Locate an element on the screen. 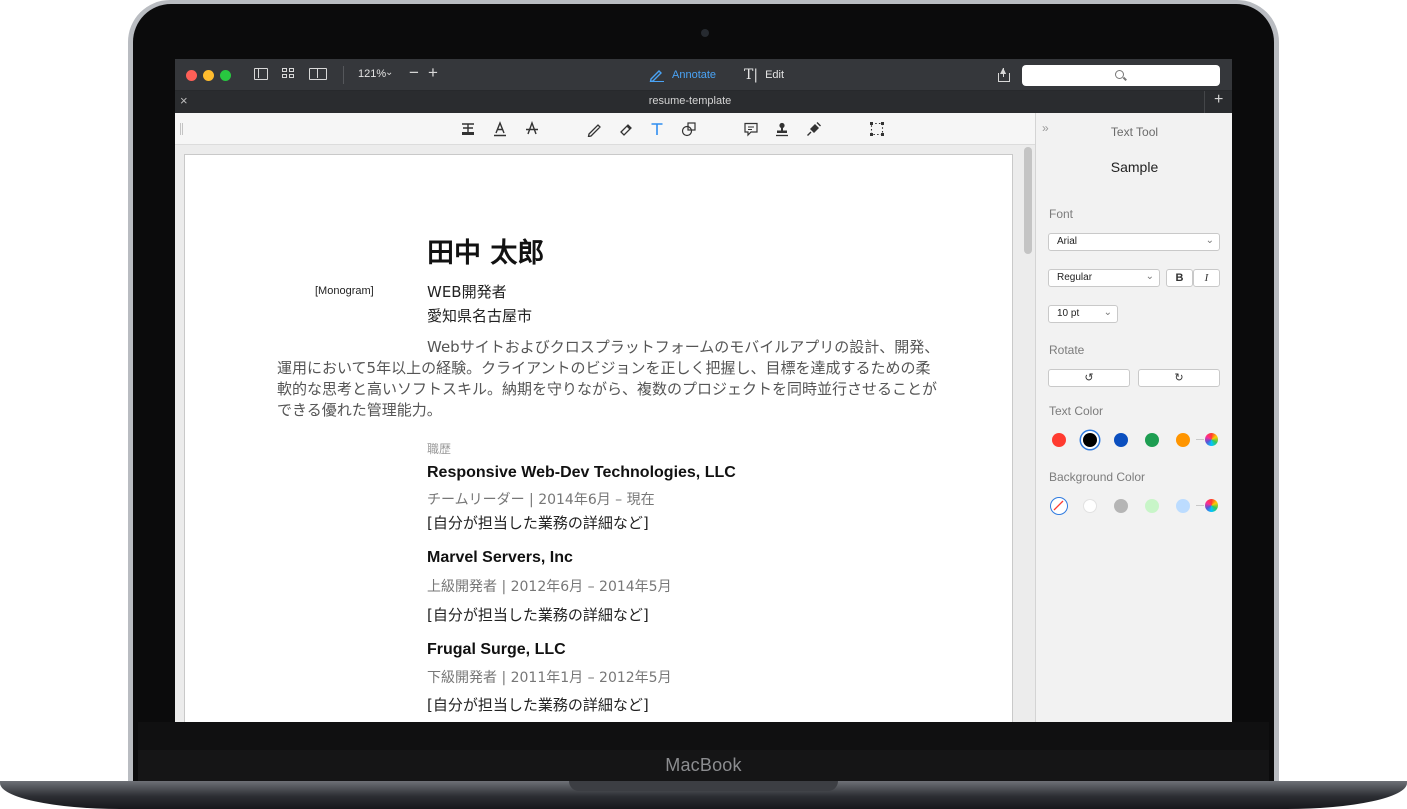  two-page-view-icon is located at coordinates (318, 74).